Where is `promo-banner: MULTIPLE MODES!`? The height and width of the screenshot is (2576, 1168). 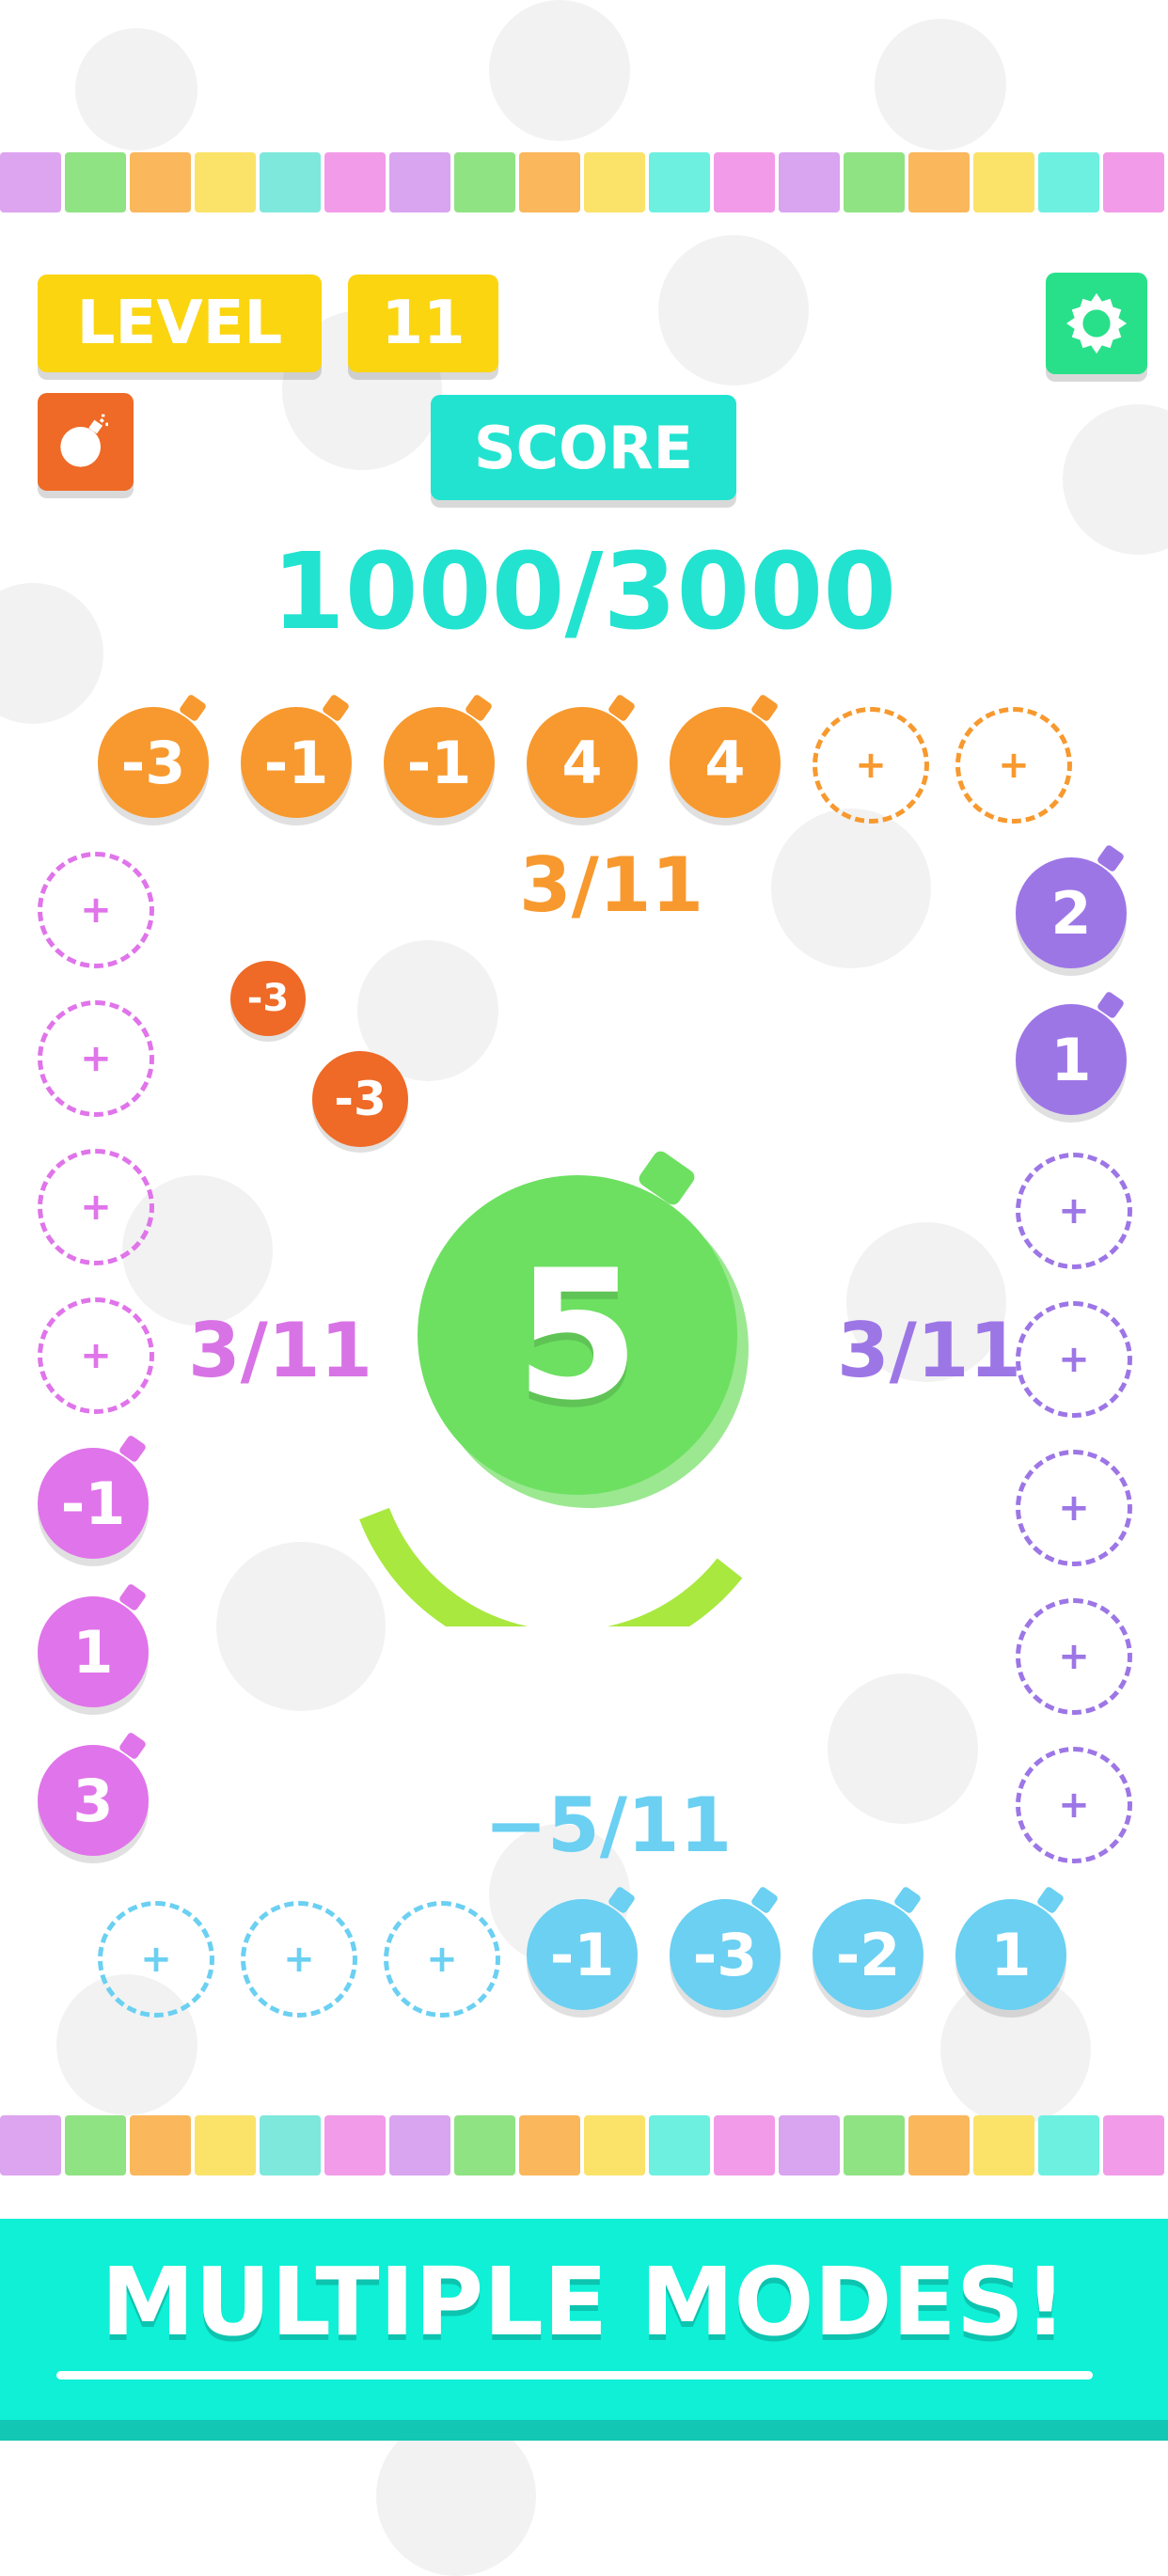
promo-banner: MULTIPLE MODES! is located at coordinates (584, 2330).